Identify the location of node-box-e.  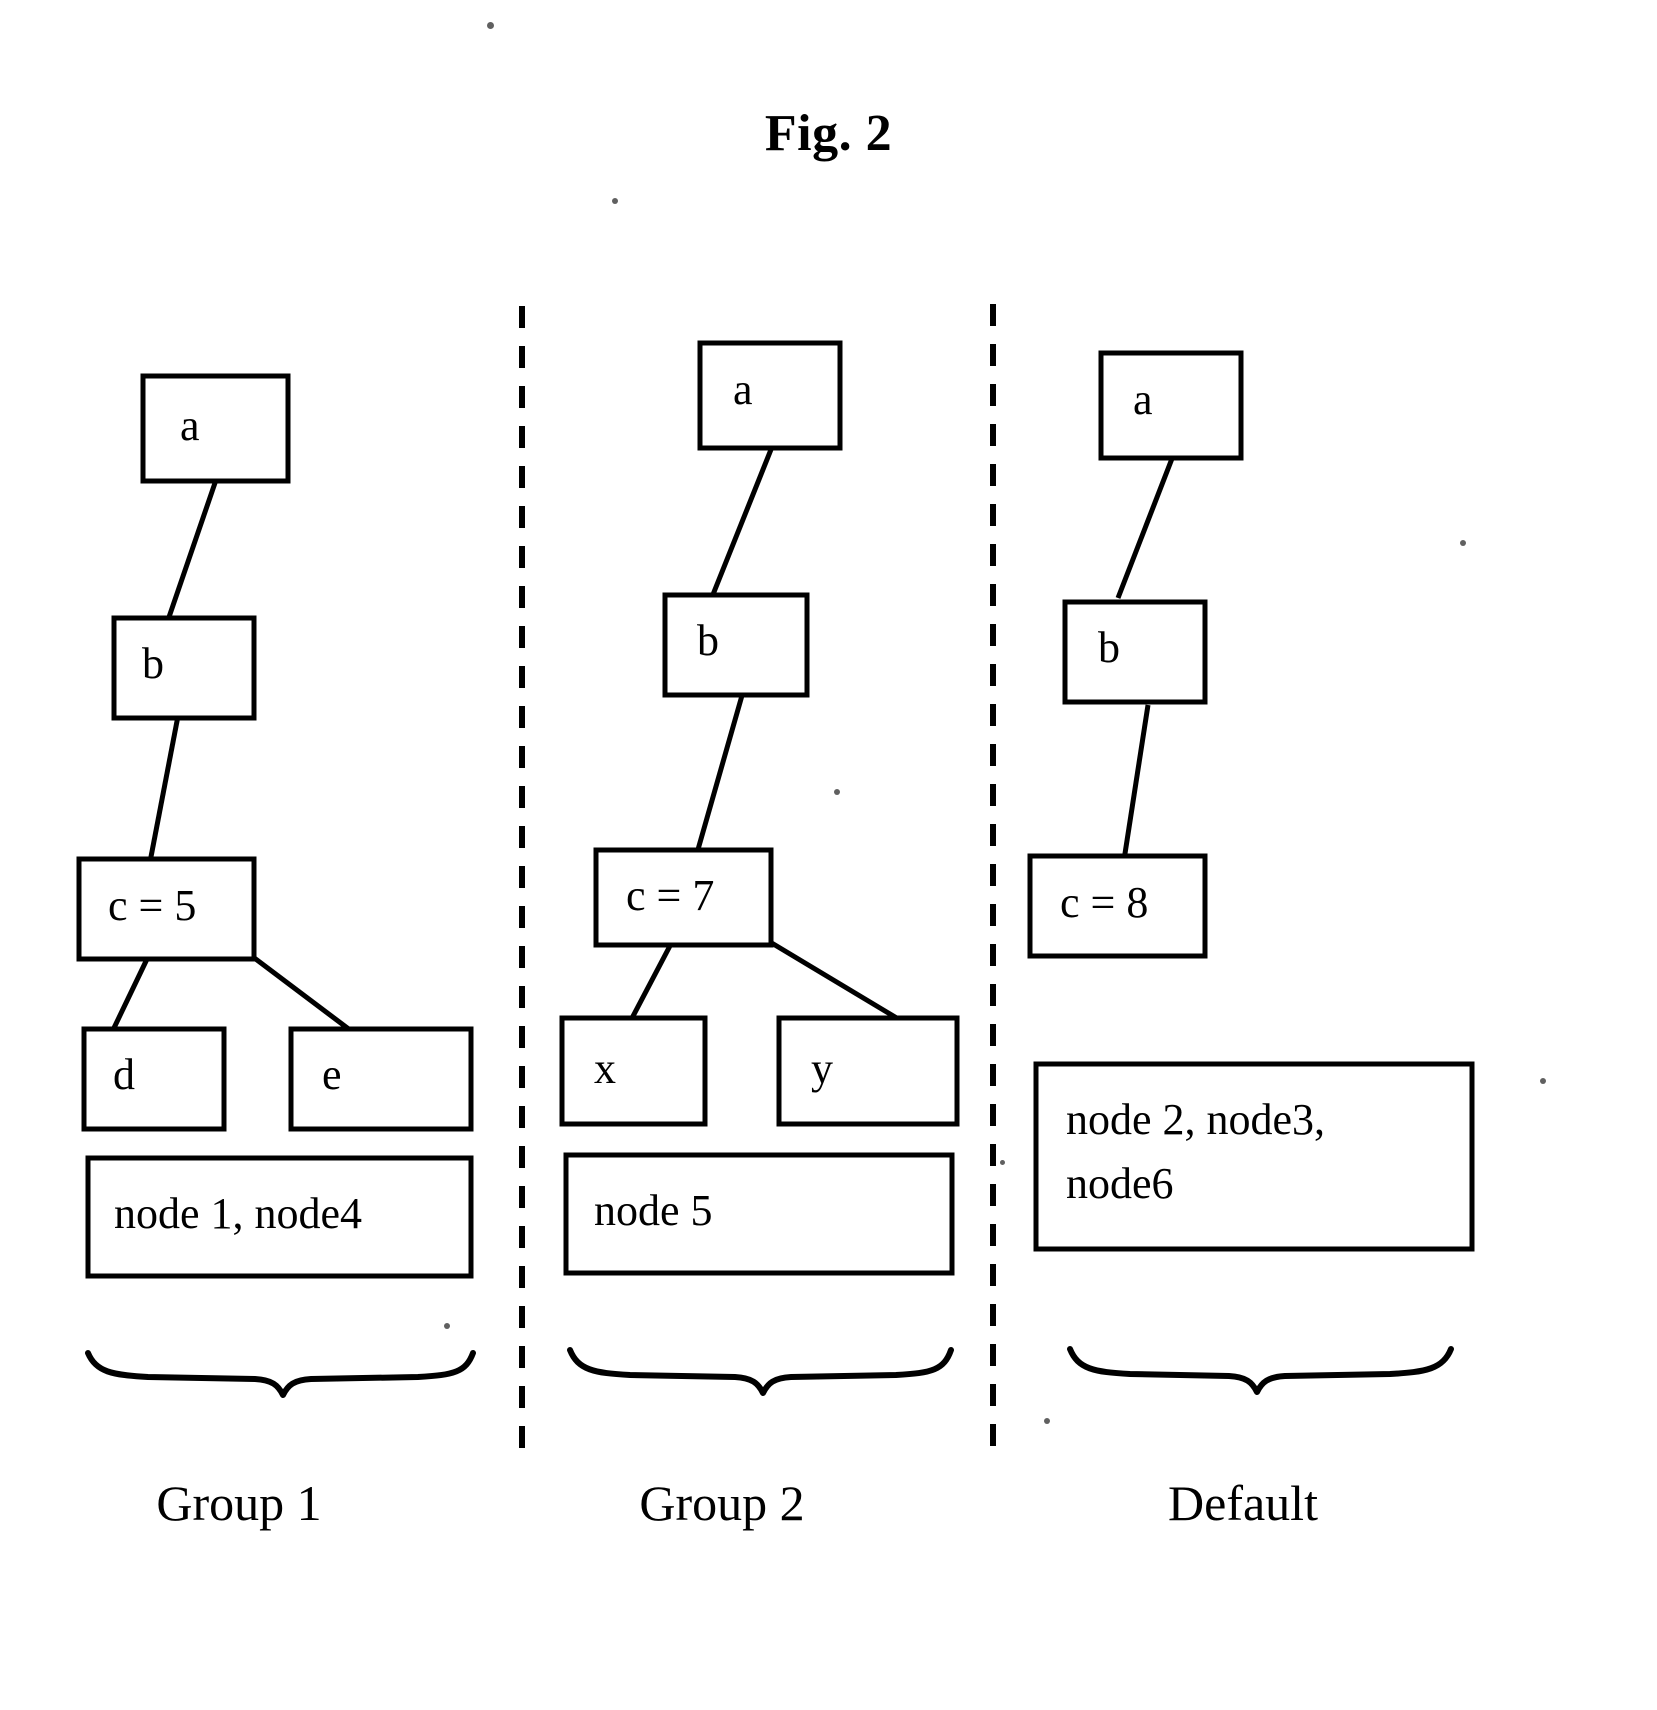
(381, 1079).